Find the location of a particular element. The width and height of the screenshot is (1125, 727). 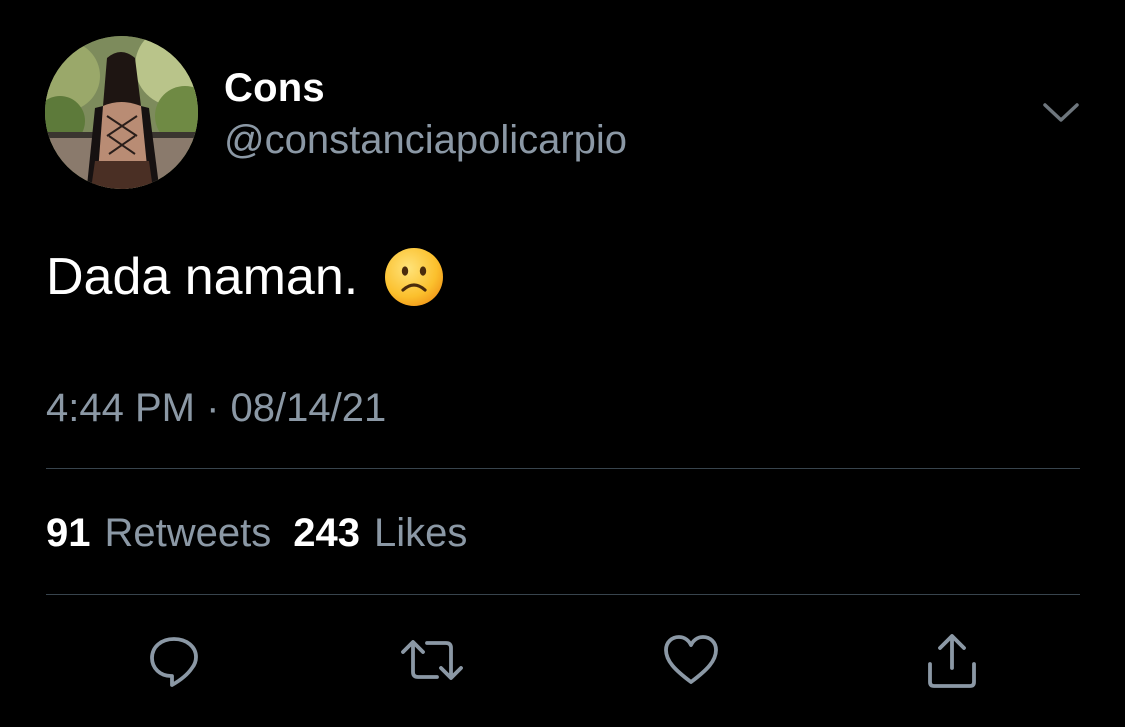

share-button is located at coordinates (952, 660).